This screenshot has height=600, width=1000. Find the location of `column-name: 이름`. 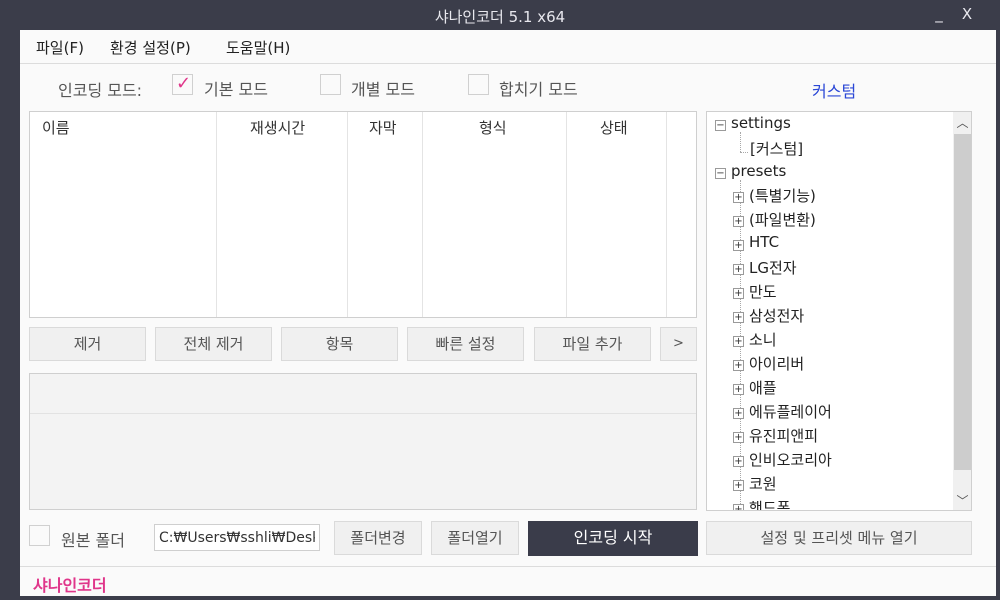

column-name: 이름 is located at coordinates (123, 214).